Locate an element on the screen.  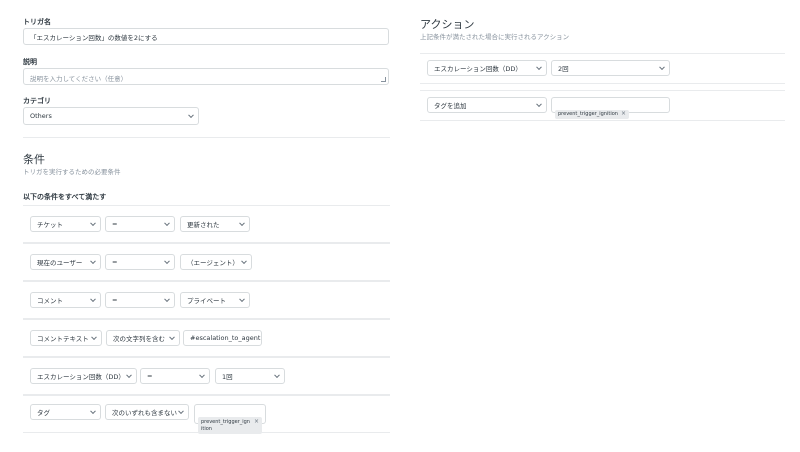
condition-operator-select: 次の文字列を含む is located at coordinates (143, 338).